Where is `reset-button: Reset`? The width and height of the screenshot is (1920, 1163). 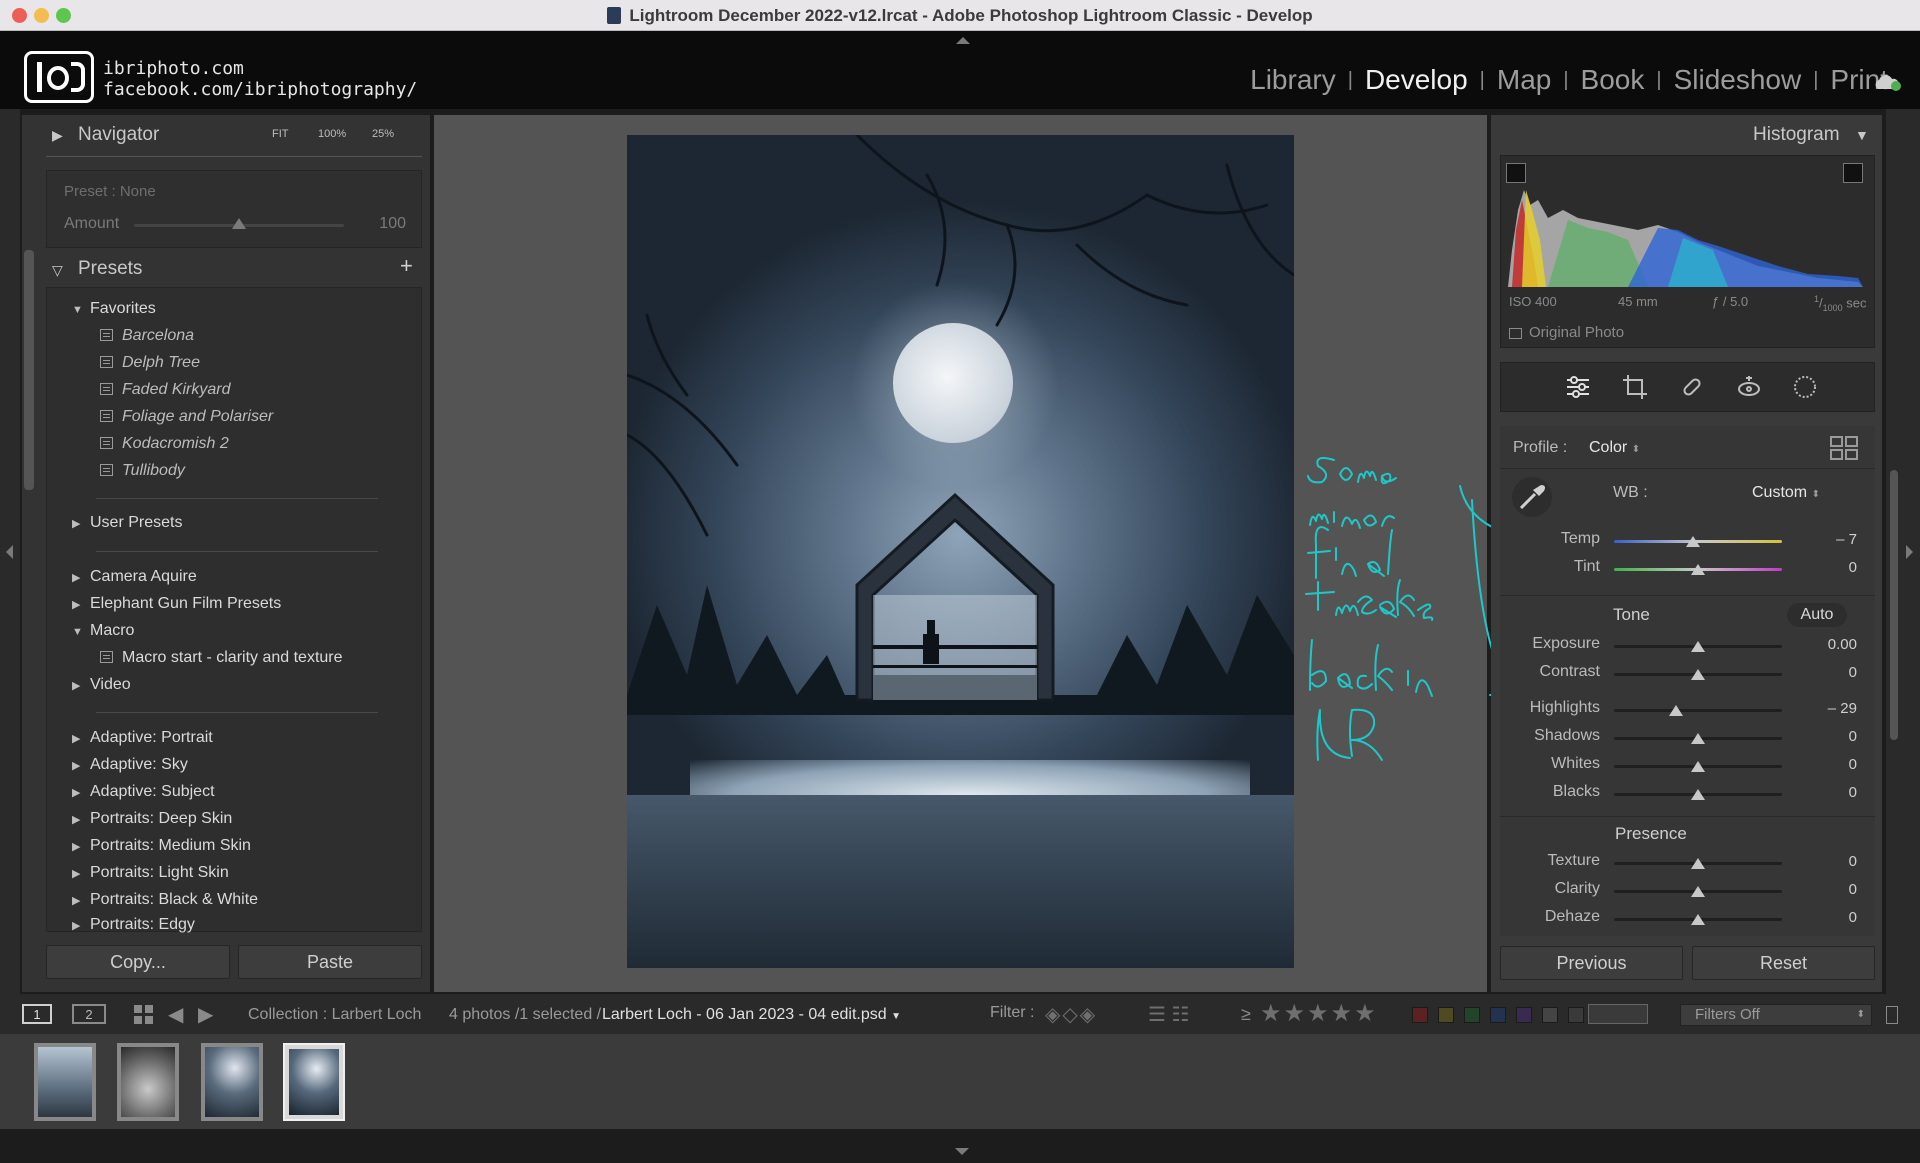
reset-button: Reset is located at coordinates (1783, 963).